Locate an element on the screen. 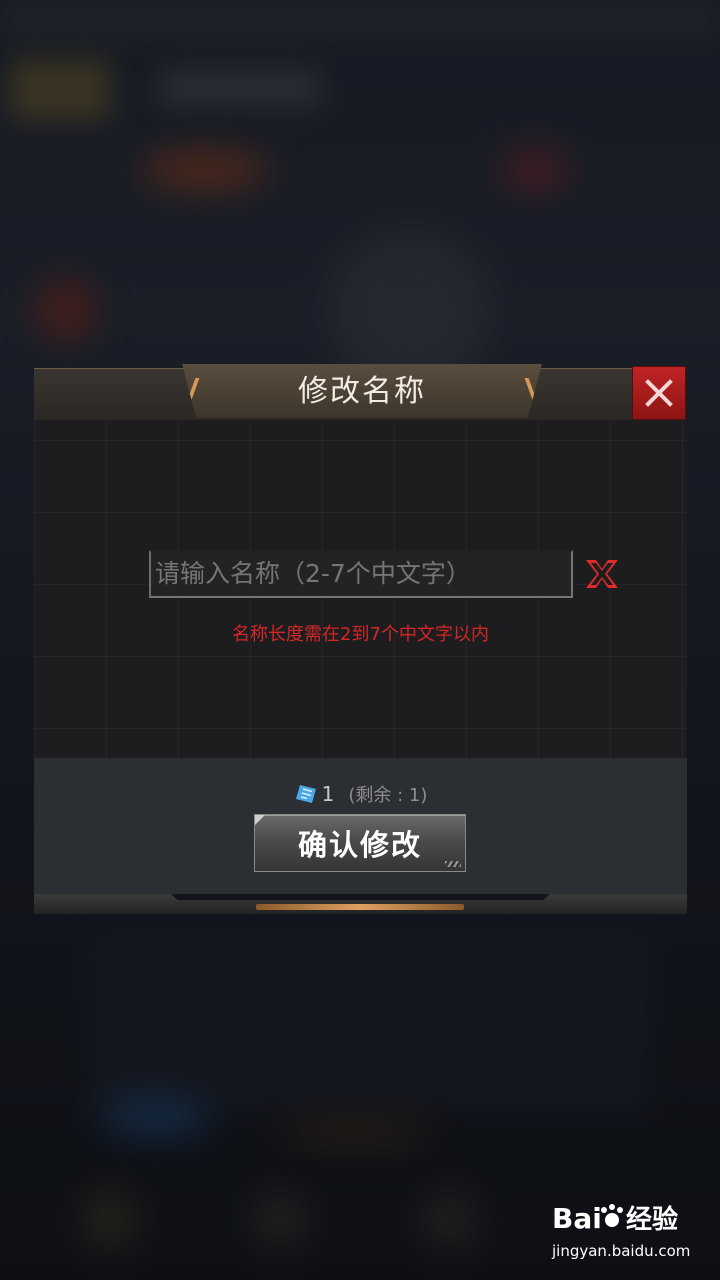 This screenshot has height=1280, width=720. dialog-footer: 1 (剩余 : 1) 确认修改 is located at coordinates (360, 826).